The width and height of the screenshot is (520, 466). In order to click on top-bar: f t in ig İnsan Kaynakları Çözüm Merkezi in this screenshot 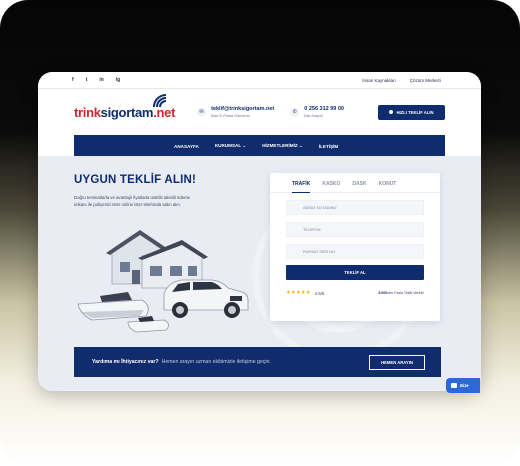, I will do `click(259, 80)`.